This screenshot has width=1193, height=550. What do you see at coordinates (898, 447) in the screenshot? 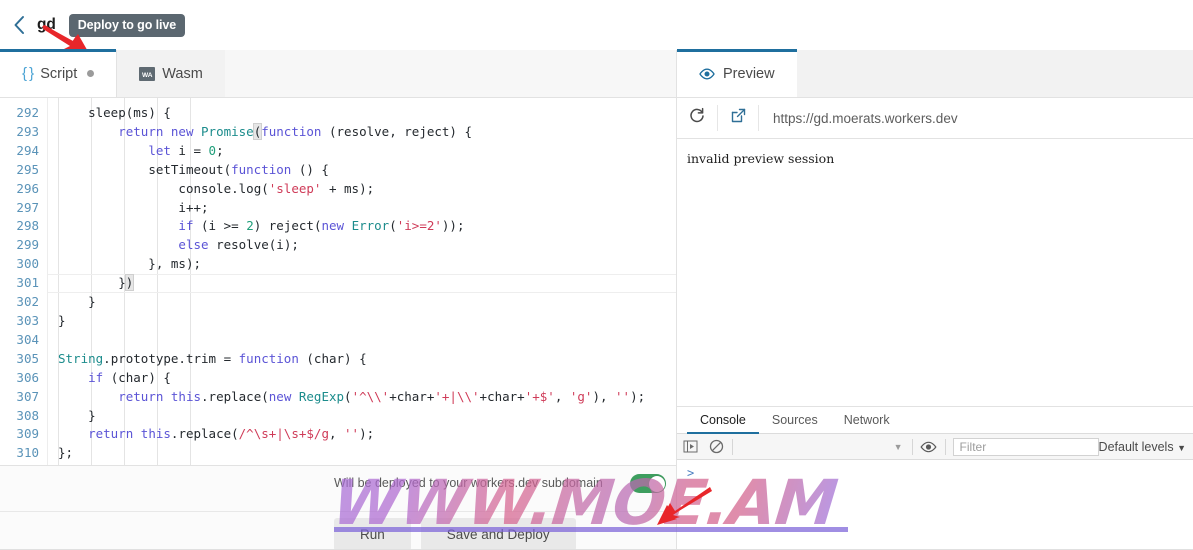
I see `chevron-down-icon: ▼` at bounding box center [898, 447].